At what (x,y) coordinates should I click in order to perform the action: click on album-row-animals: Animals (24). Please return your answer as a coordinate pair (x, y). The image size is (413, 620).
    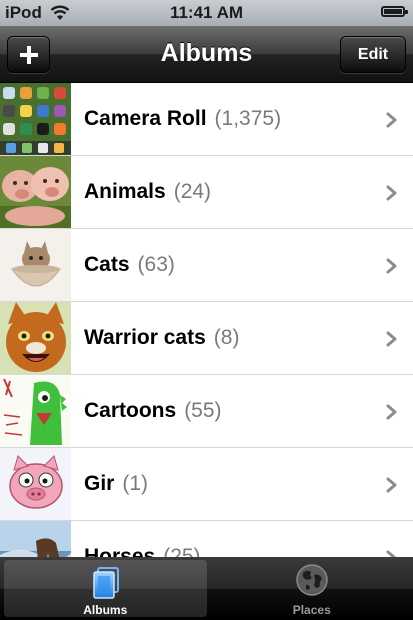
    Looking at the image, I should click on (206, 192).